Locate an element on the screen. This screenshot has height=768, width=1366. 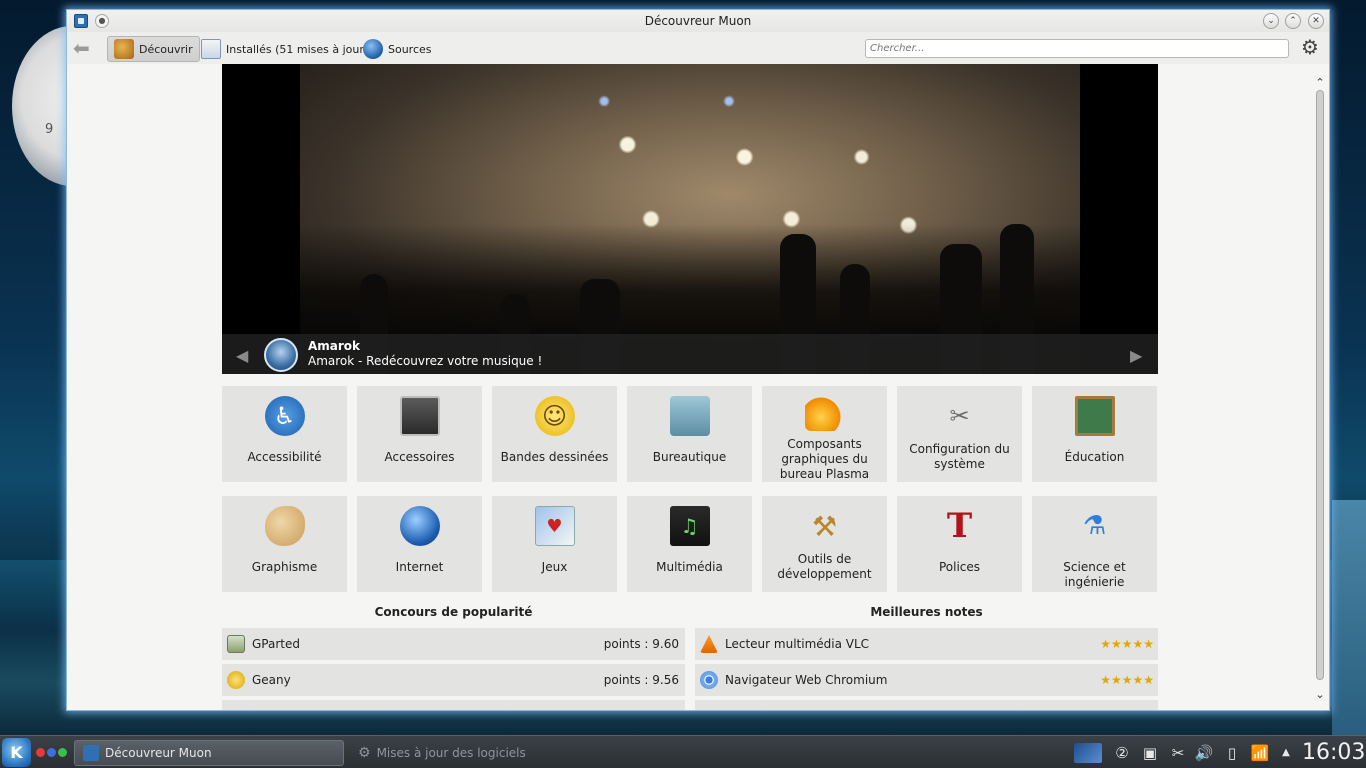
category-label: Internet is located at coordinates (419, 567).